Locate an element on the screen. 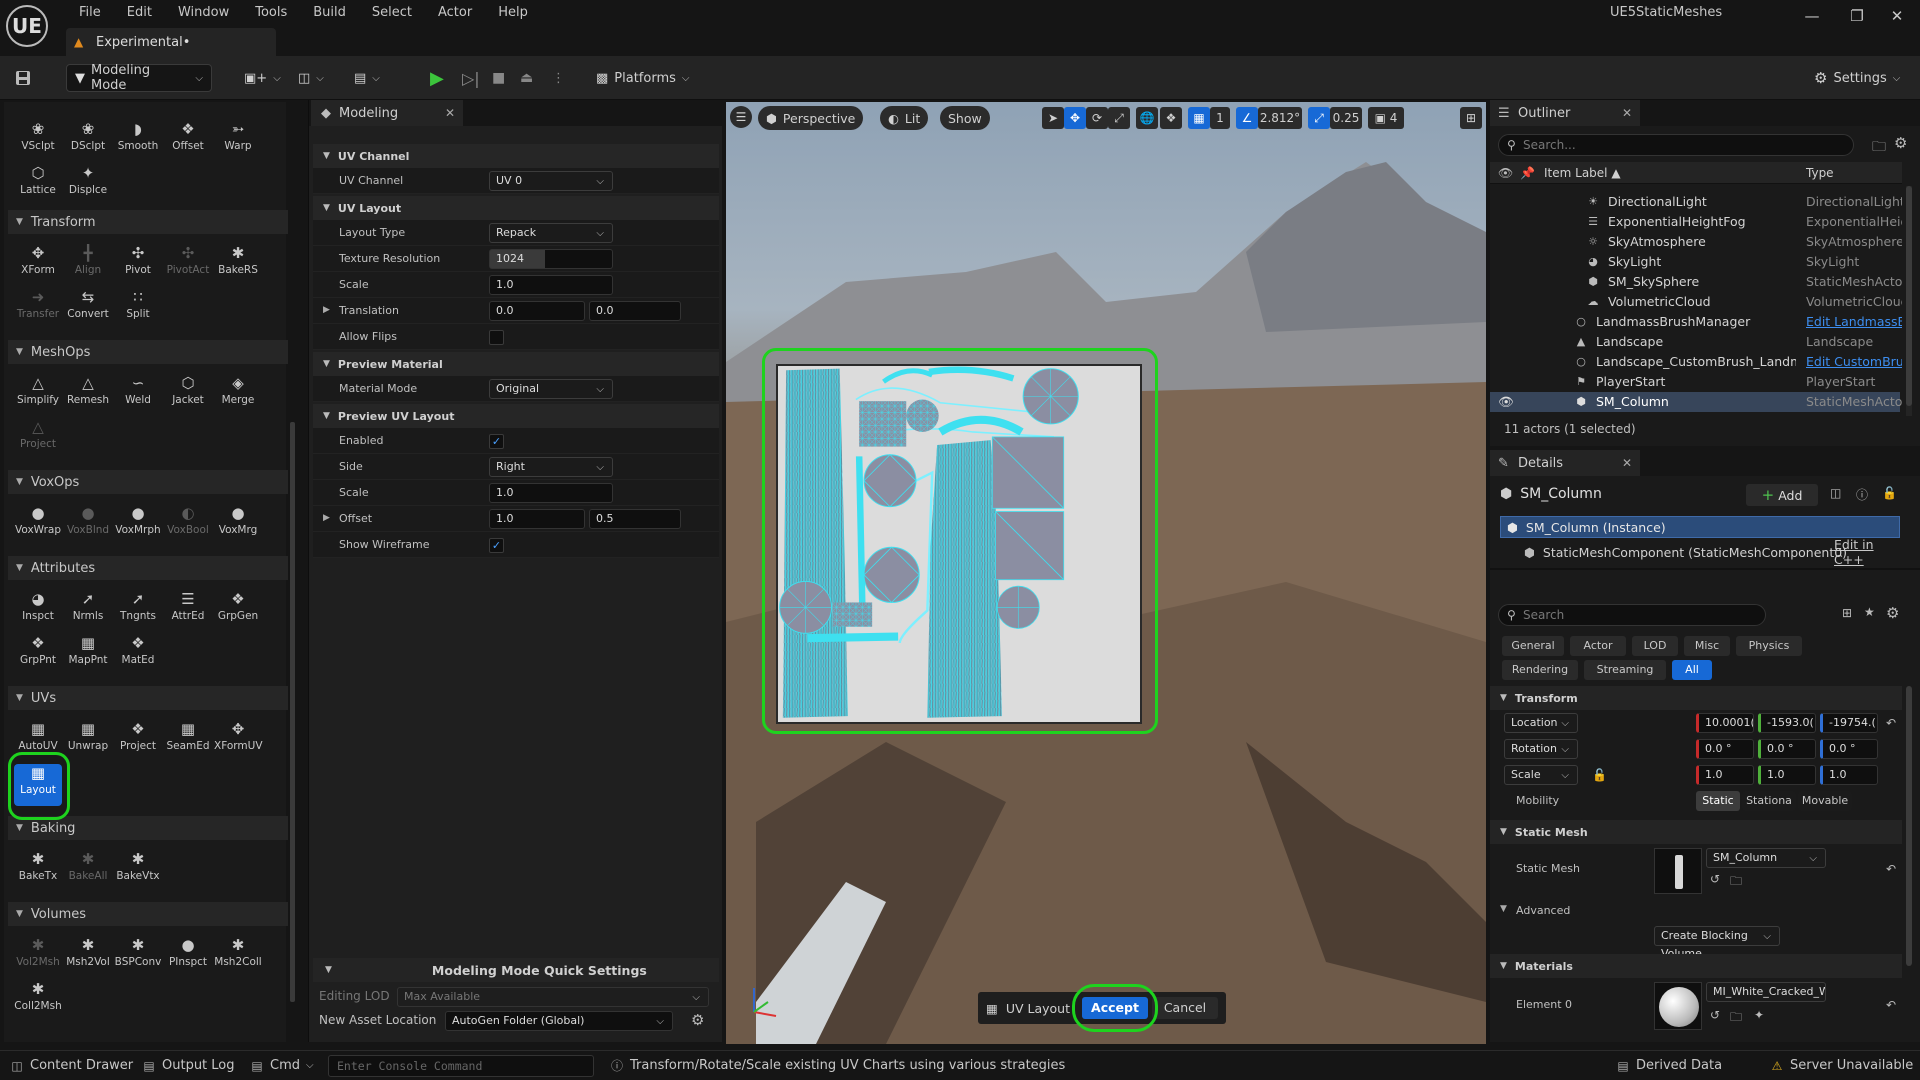  angle-snap-value: 2.812° is located at coordinates (1280, 118).